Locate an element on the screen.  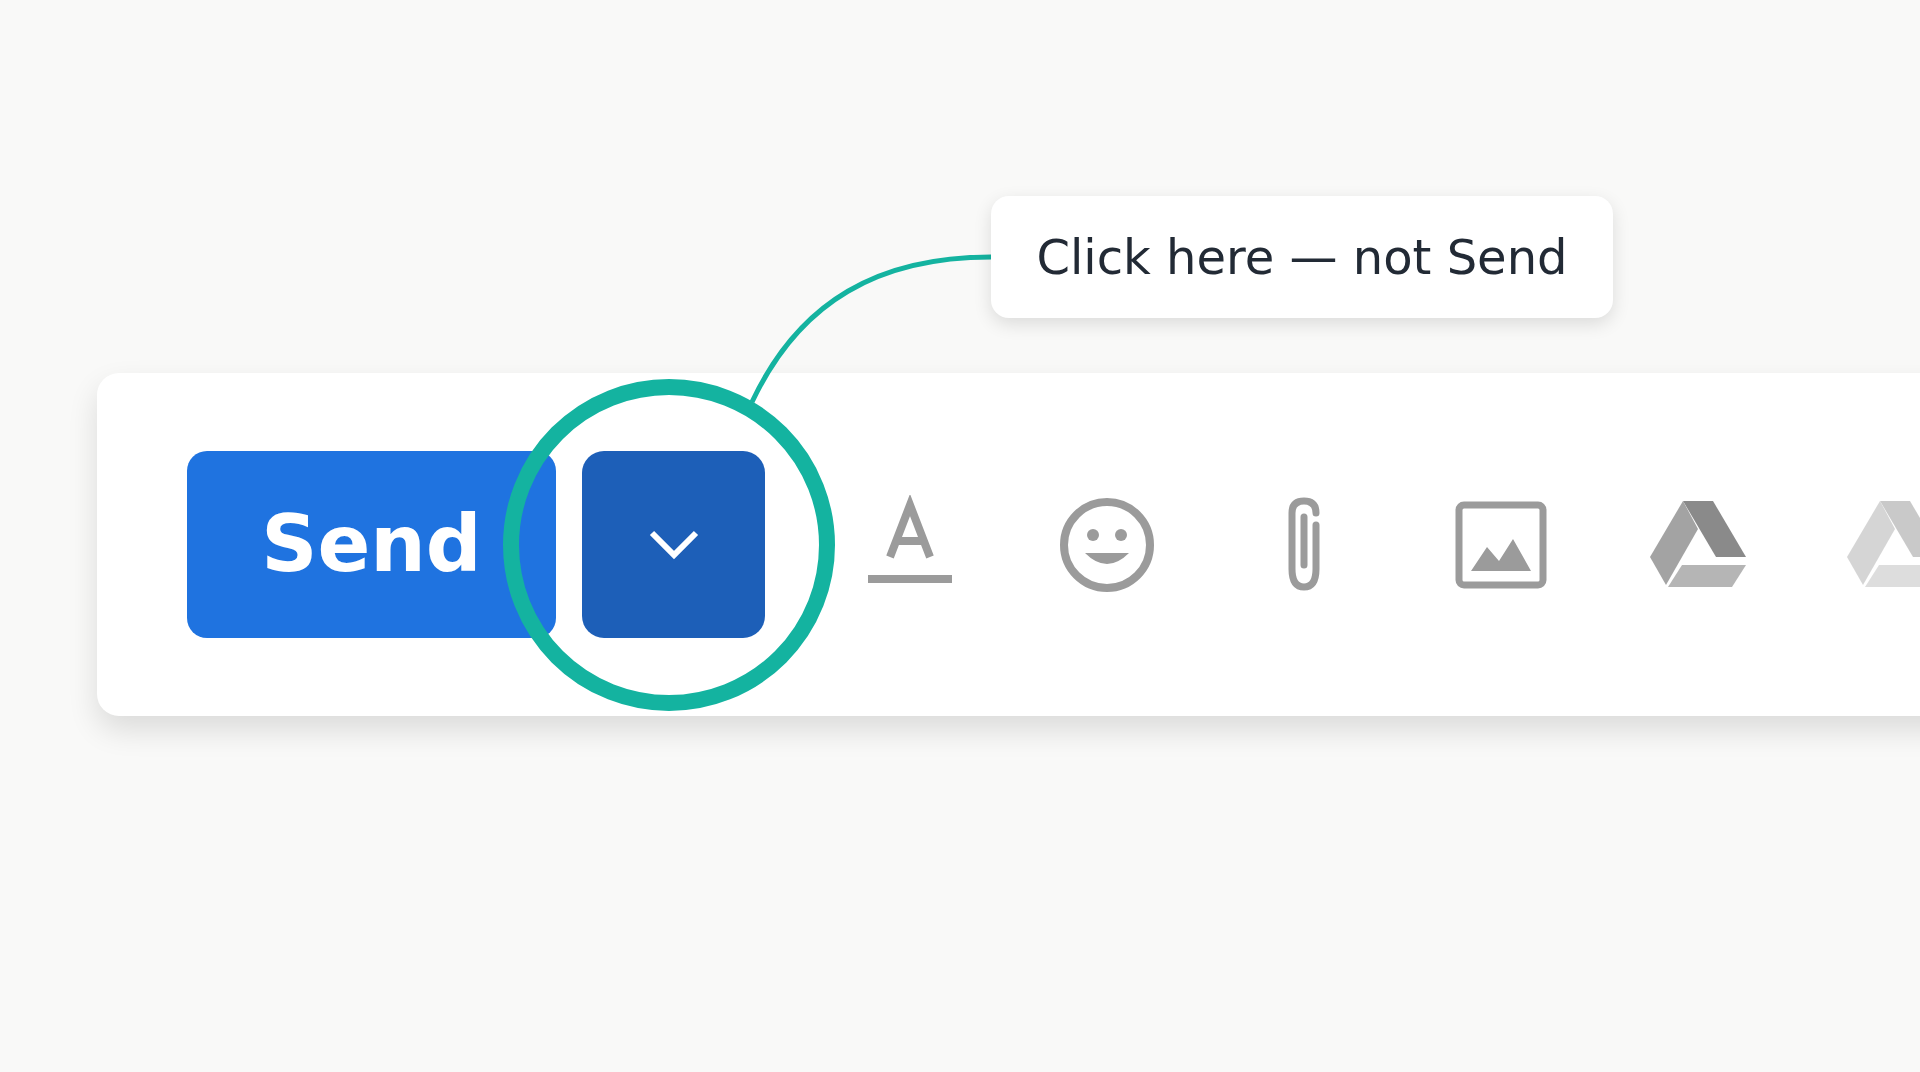
callout-tooltip: Click here — not Send is located at coordinates (1302, 257).